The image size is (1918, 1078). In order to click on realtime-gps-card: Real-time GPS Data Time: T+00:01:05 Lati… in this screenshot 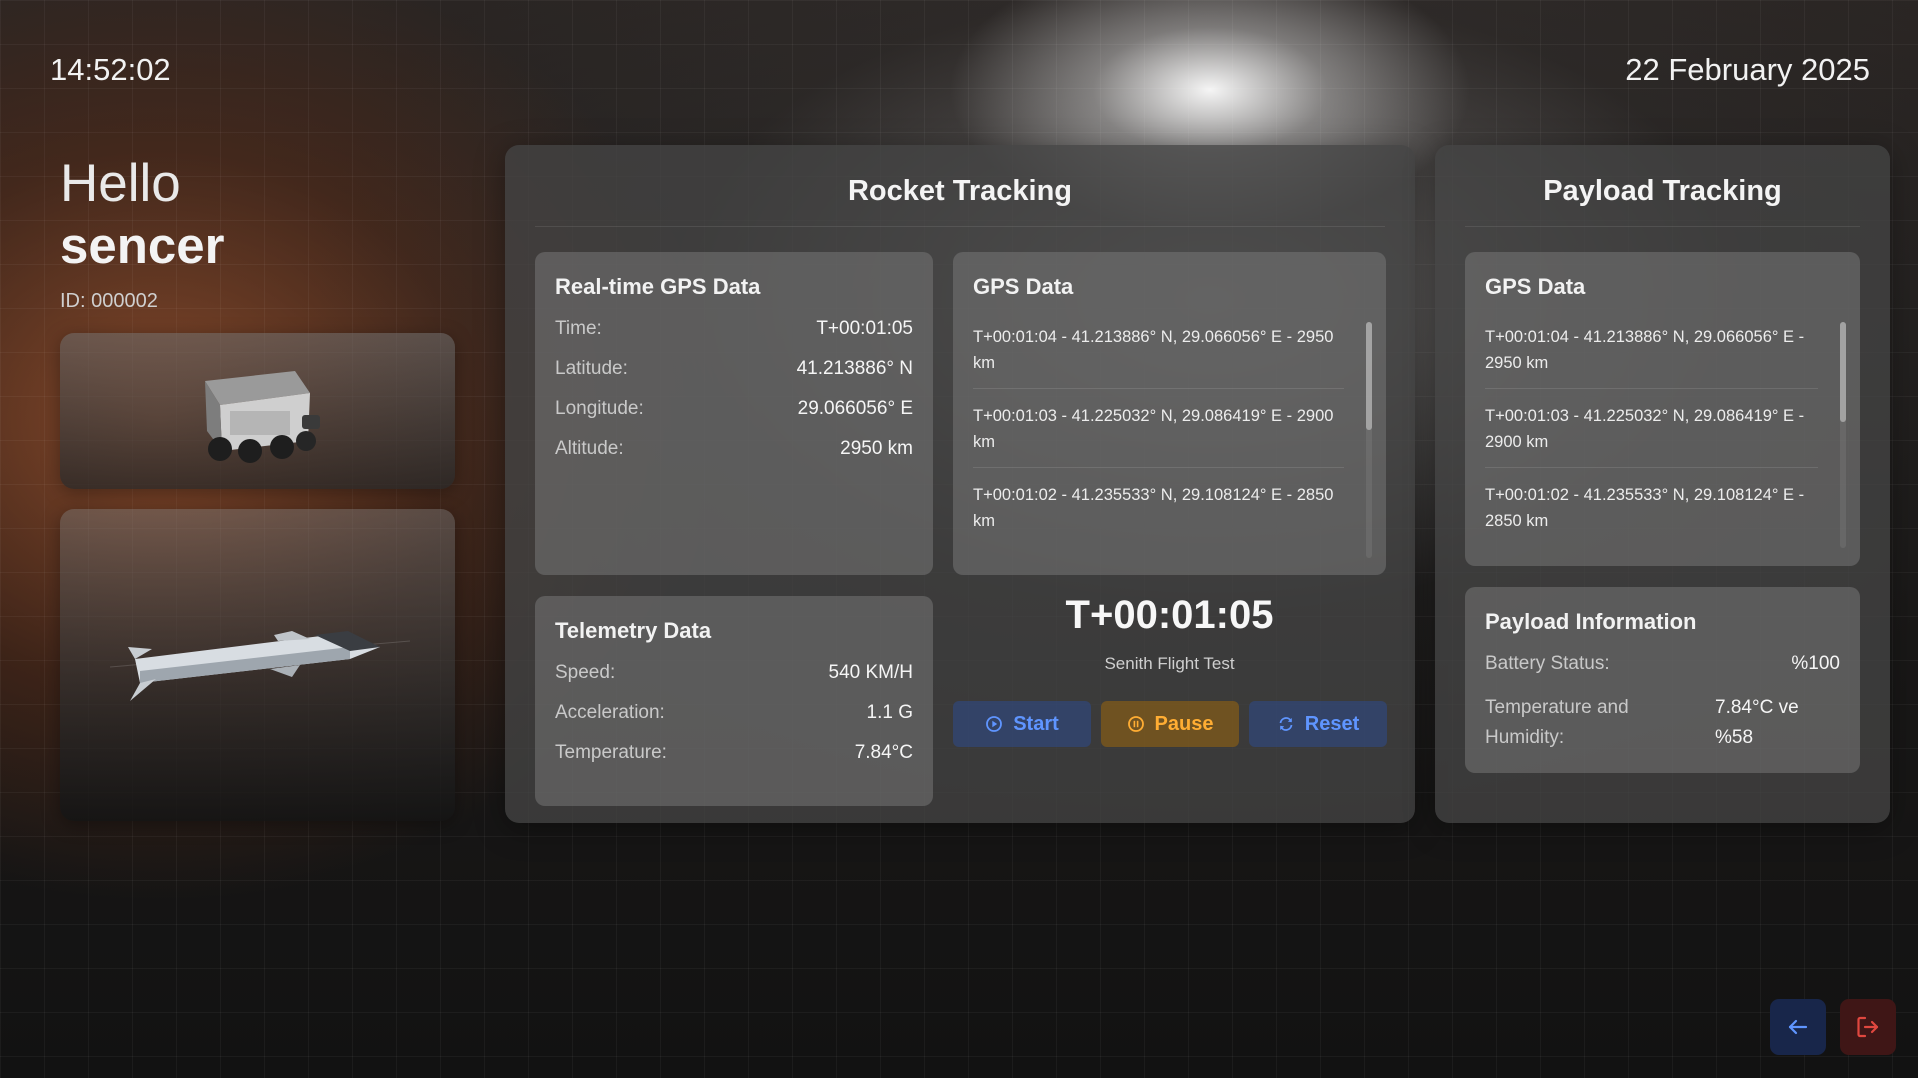, I will do `click(734, 413)`.